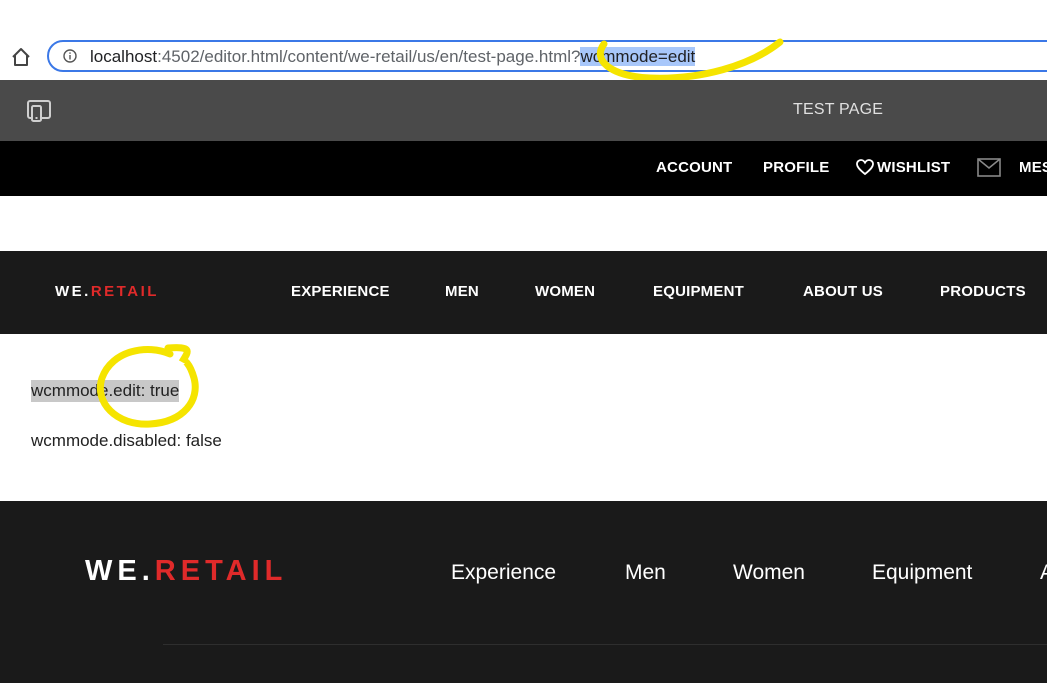  I want to click on nav-products: PRODUCTS, so click(983, 291).